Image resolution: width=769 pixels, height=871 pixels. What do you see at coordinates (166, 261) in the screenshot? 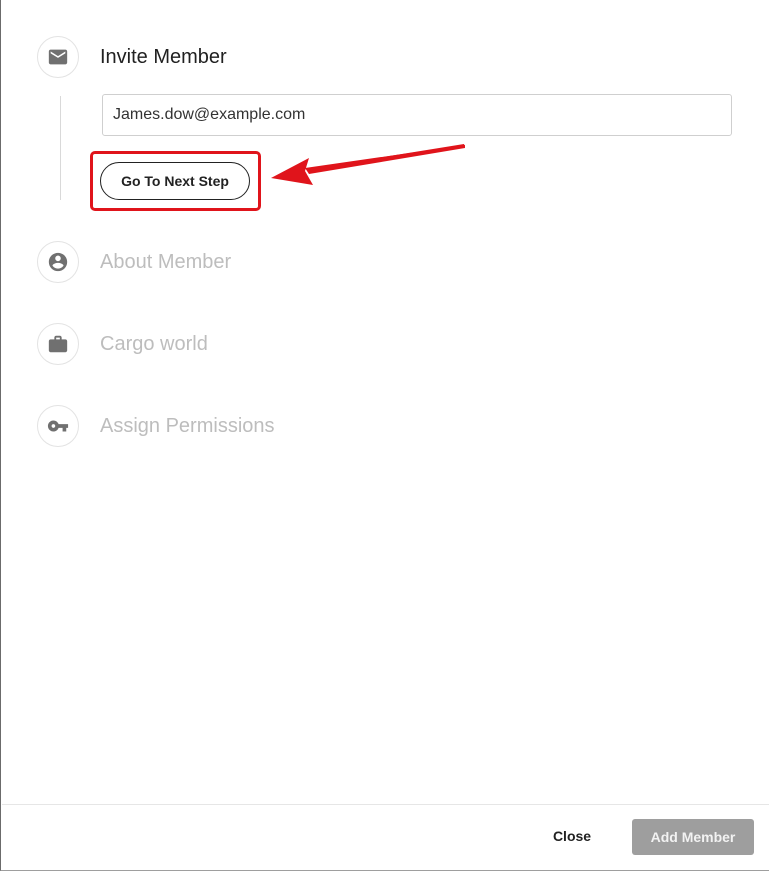
I see `step-label: About Member` at bounding box center [166, 261].